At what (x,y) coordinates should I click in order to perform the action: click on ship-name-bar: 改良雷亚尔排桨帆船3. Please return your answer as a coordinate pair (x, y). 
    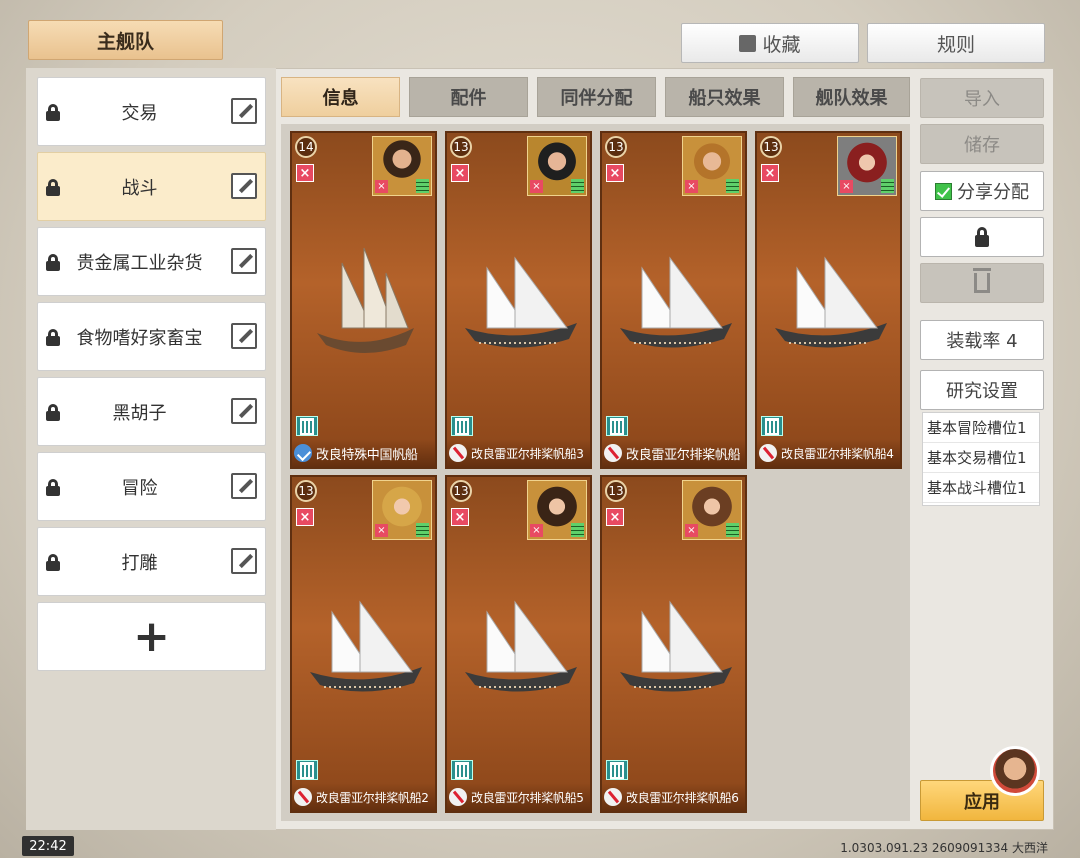
    Looking at the image, I should click on (518, 453).